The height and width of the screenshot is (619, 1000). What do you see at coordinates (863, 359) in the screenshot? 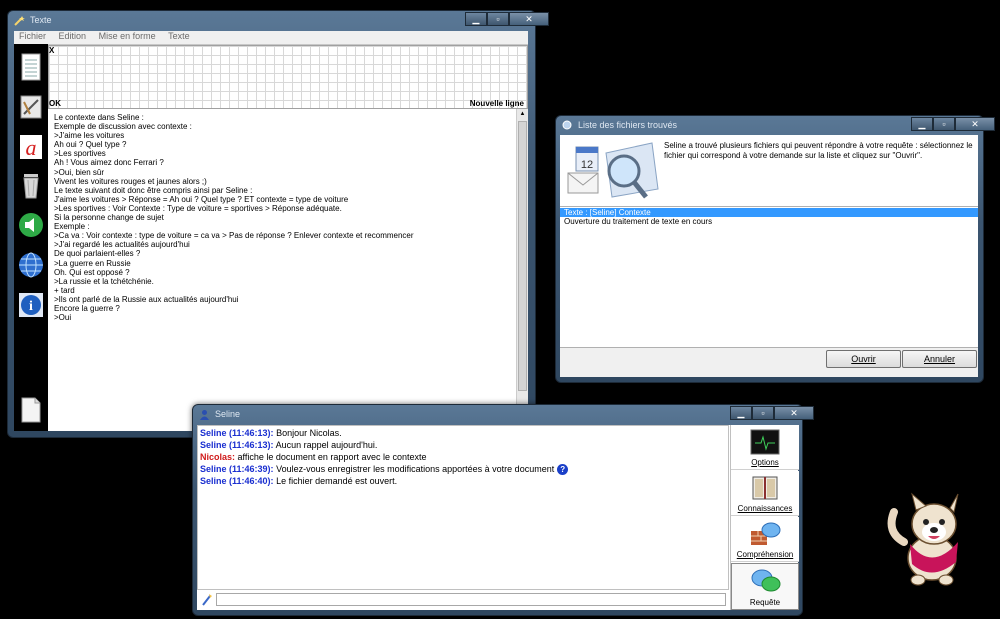
I see `open-button: Ouvrir` at bounding box center [863, 359].